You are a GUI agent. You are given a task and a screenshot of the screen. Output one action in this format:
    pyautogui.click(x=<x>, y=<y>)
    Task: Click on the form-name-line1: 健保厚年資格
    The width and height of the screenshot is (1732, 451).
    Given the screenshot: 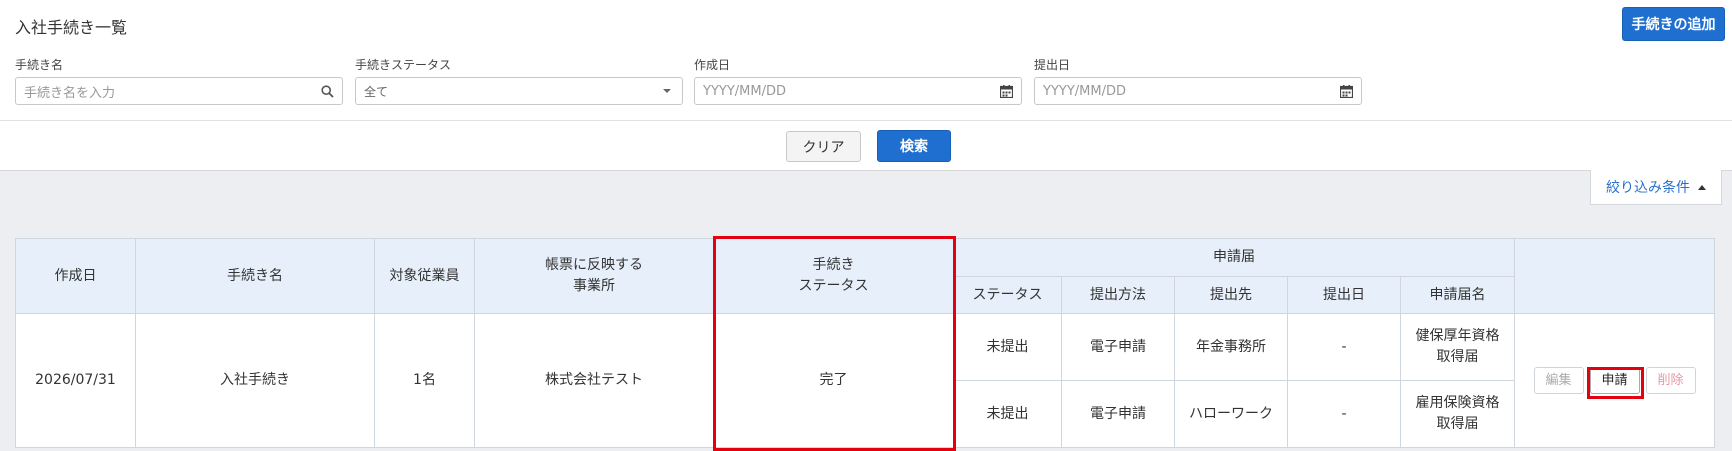 What is the action you would take?
    pyautogui.click(x=1457, y=336)
    